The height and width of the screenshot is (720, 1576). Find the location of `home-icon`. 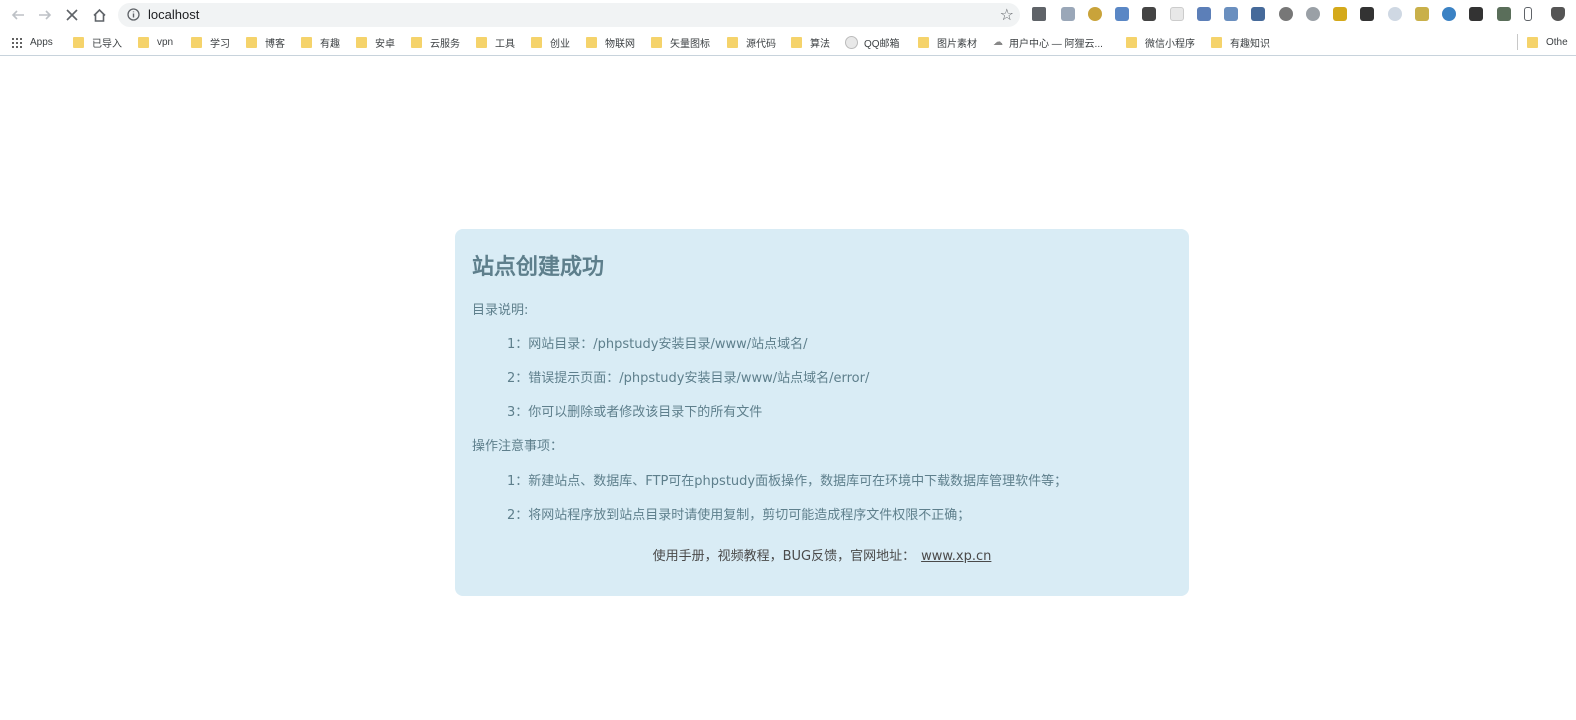

home-icon is located at coordinates (99, 15).